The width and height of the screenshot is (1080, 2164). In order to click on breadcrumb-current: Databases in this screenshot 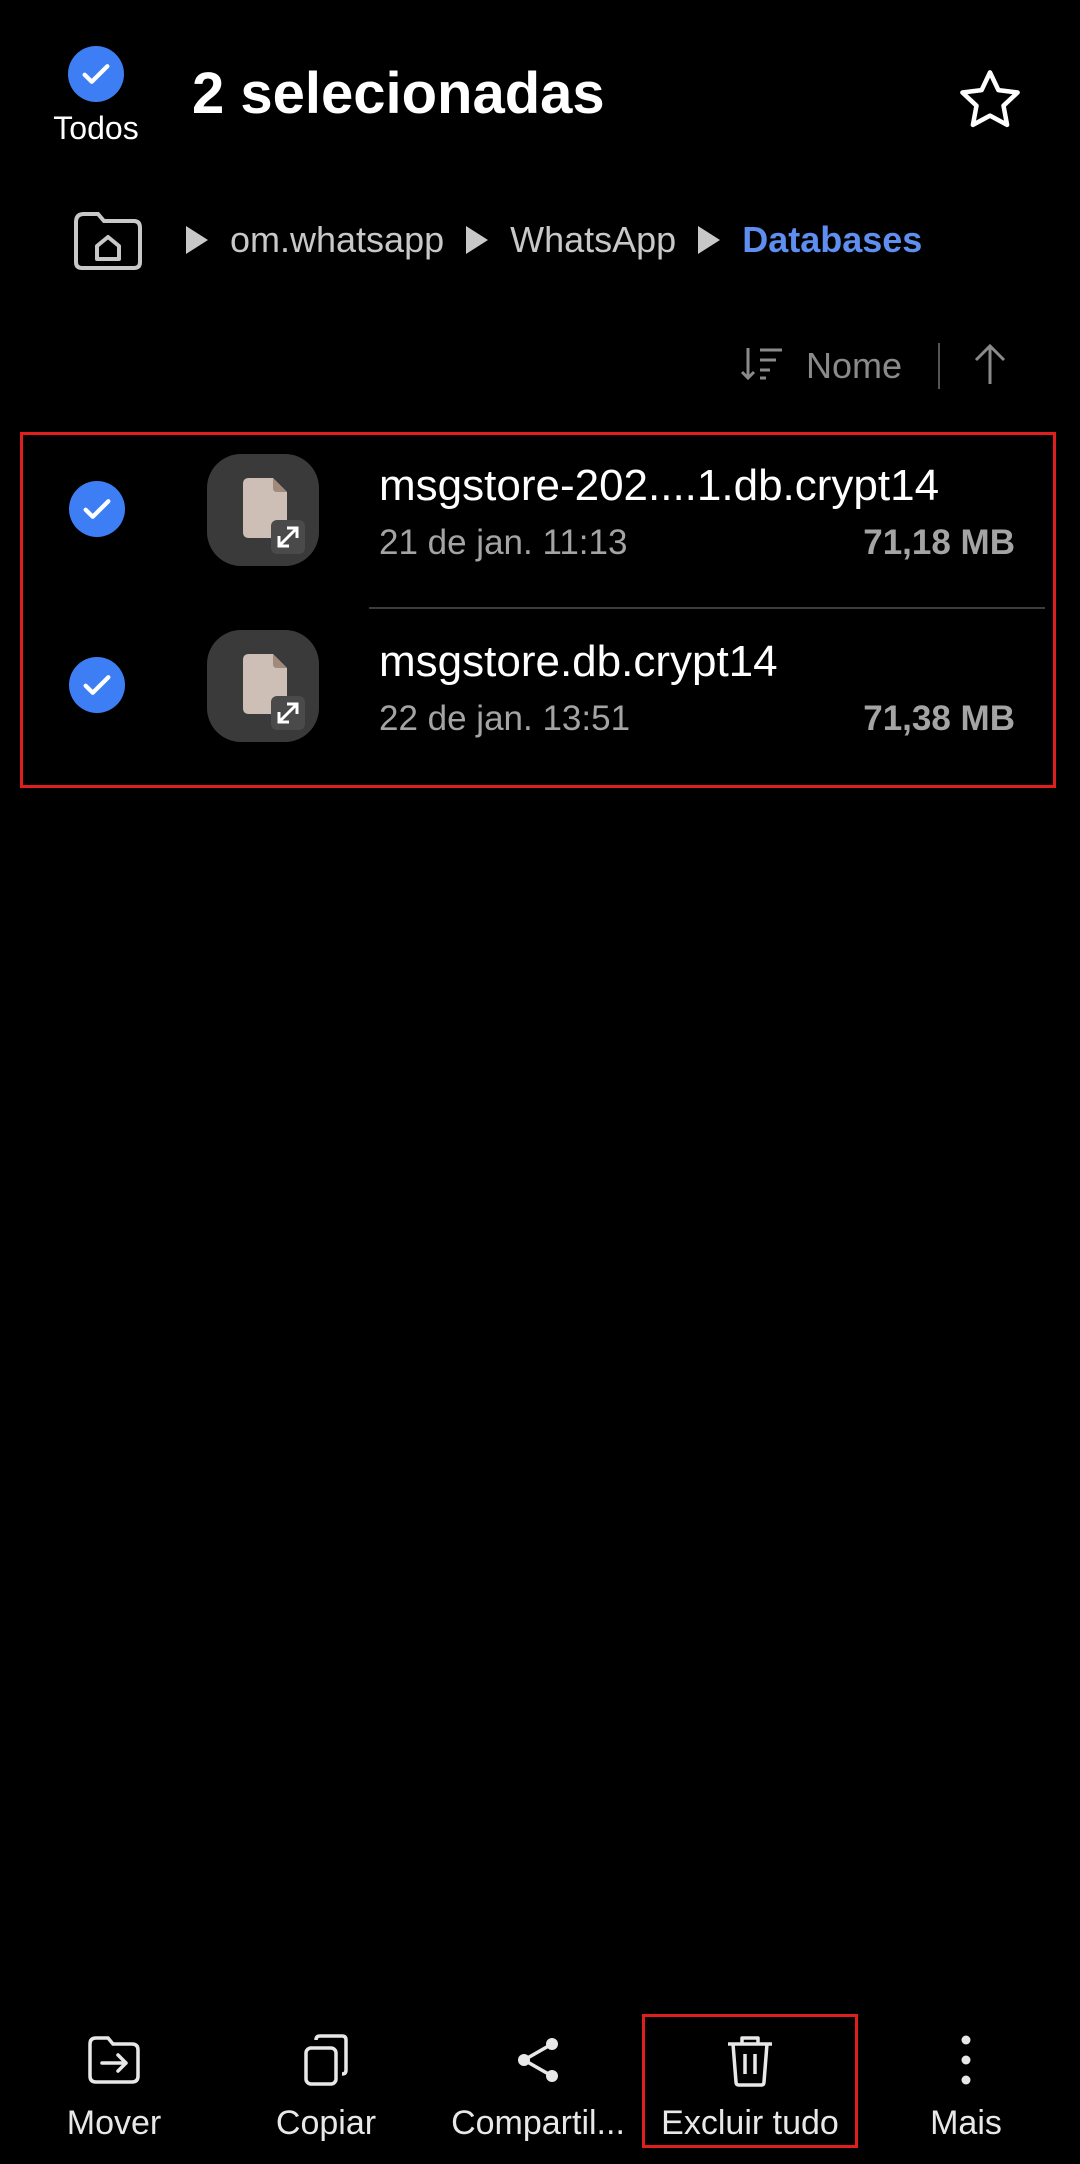, I will do `click(832, 240)`.